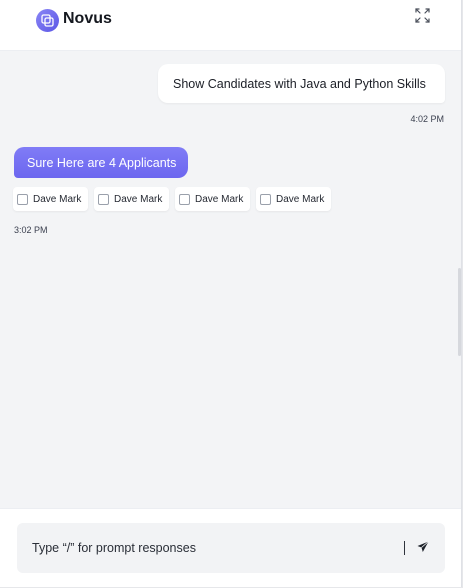 The image size is (463, 588). What do you see at coordinates (31, 230) in the screenshot?
I see `bot-message-time: 3:02 PM` at bounding box center [31, 230].